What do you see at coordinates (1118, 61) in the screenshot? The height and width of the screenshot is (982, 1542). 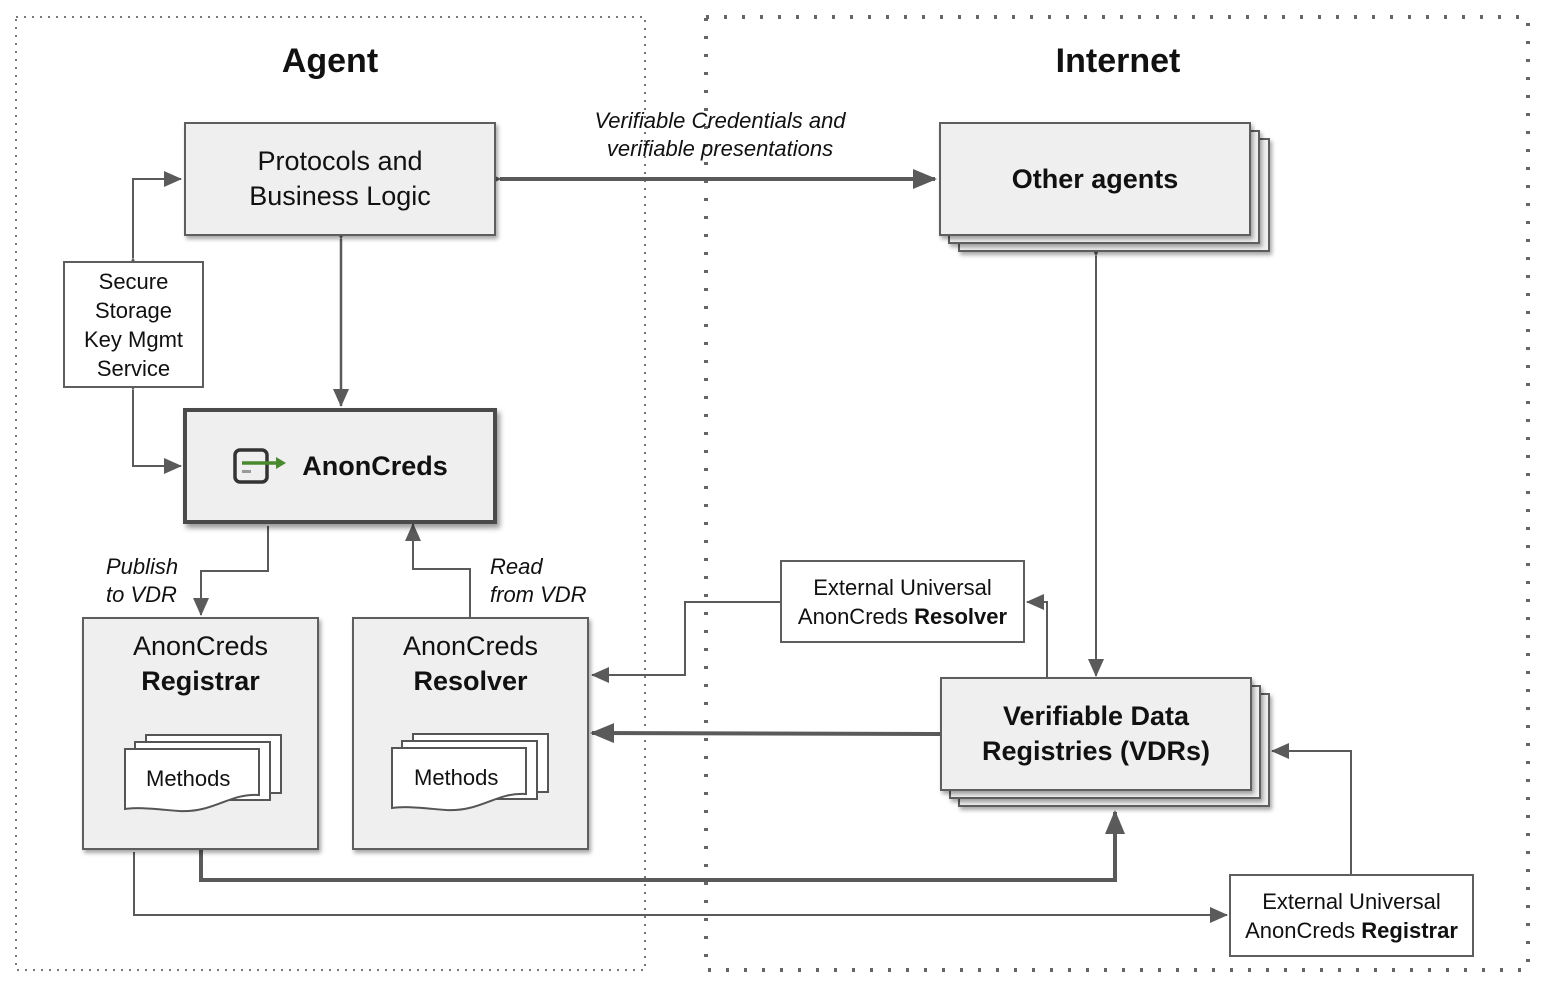 I see `internet-zone-title: Internet` at bounding box center [1118, 61].